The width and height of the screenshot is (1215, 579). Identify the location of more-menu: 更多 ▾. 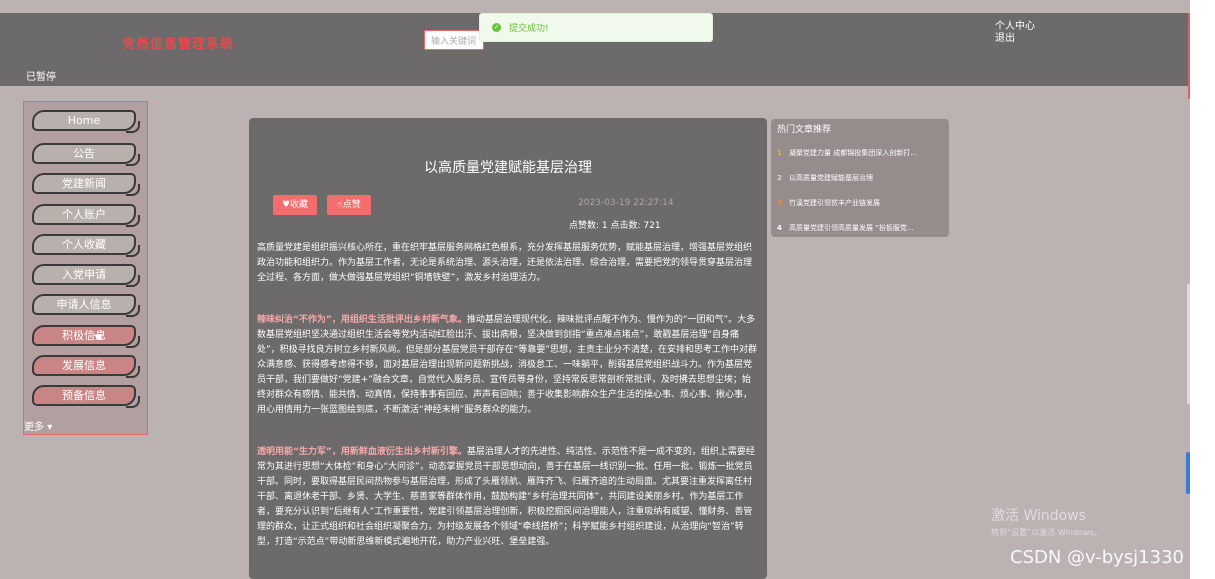
(38, 425).